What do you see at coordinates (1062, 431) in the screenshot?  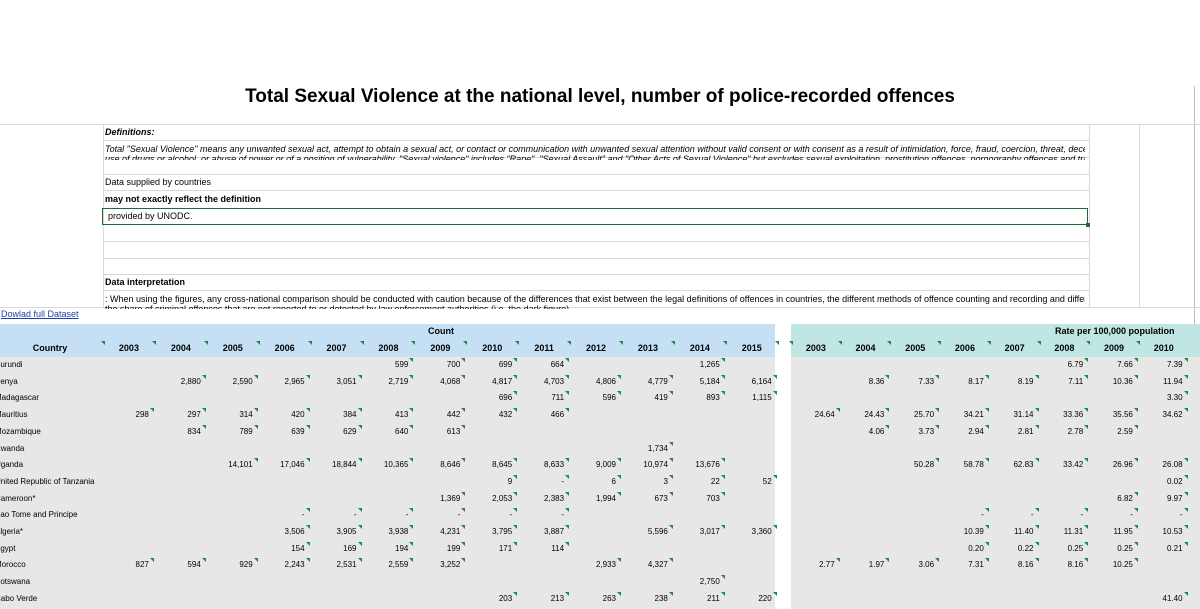 I see `rate-cell: 2.78` at bounding box center [1062, 431].